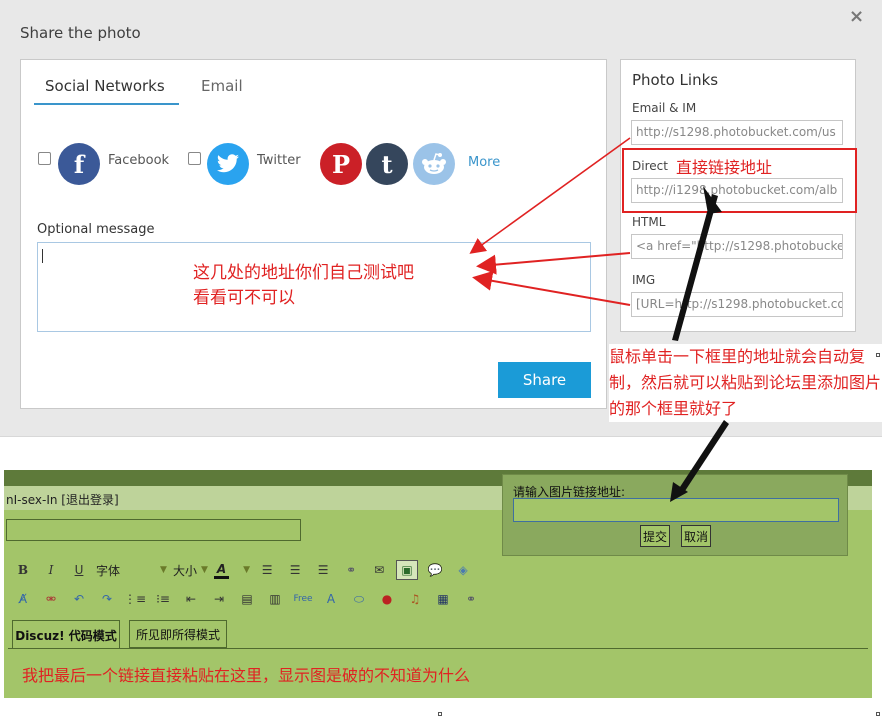 The image size is (882, 721). What do you see at coordinates (415, 599) in the screenshot?
I see `music-icon: ♫` at bounding box center [415, 599].